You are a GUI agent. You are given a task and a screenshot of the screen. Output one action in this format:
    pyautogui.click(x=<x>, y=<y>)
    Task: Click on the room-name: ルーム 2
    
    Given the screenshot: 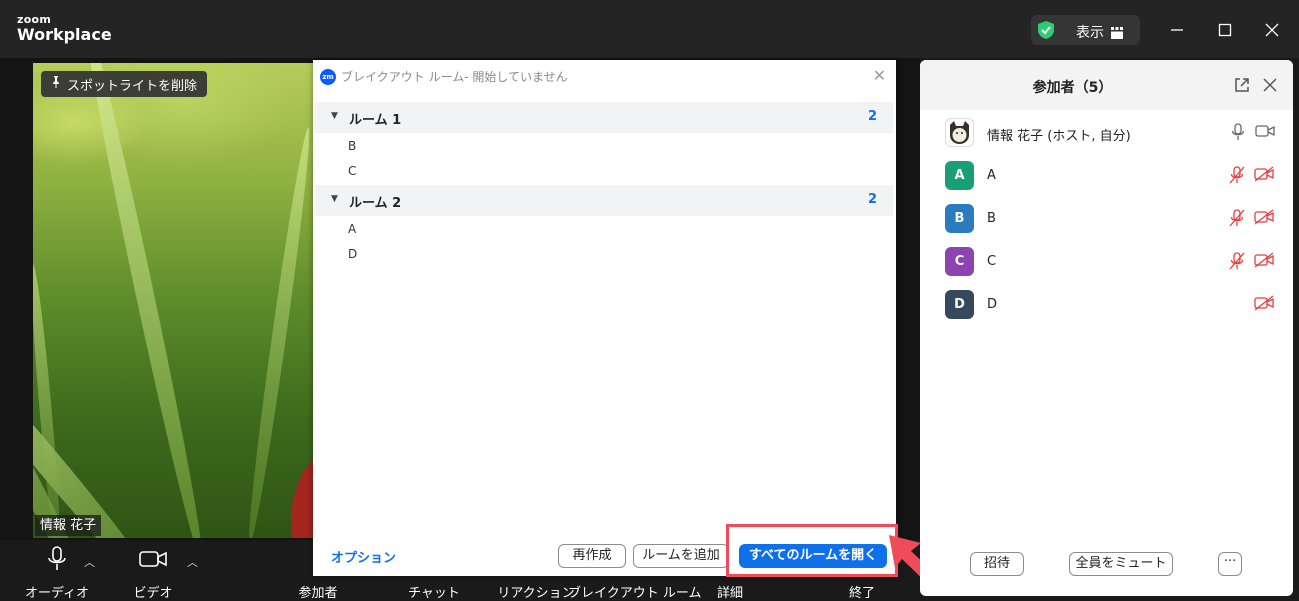 What is the action you would take?
    pyautogui.click(x=375, y=203)
    